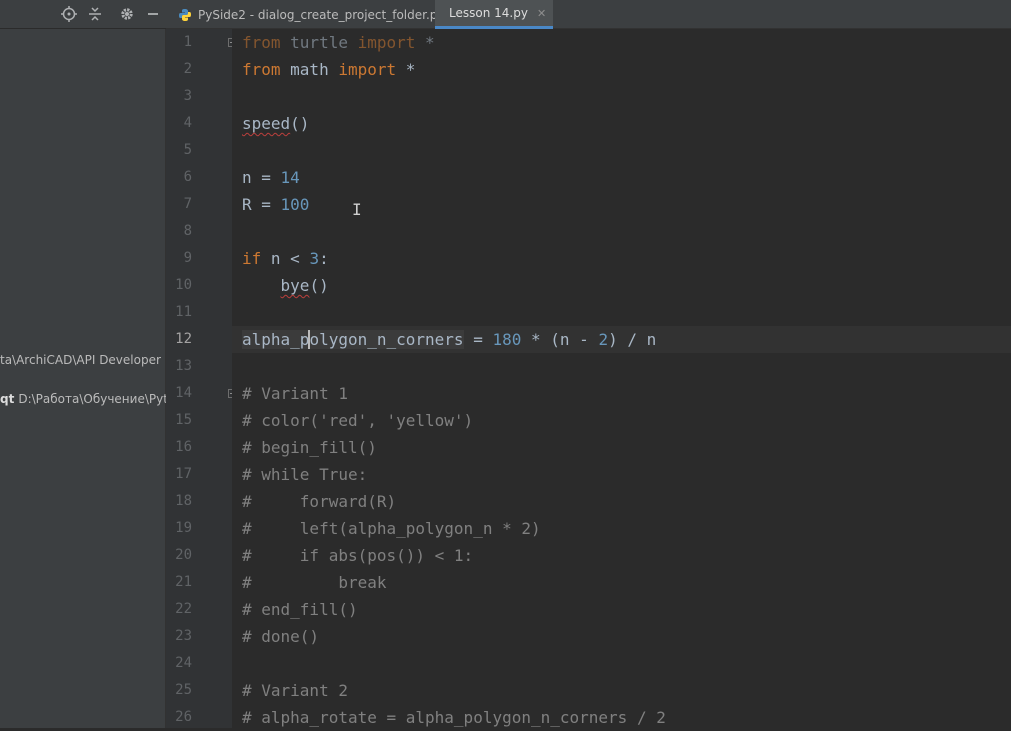 Image resolution: width=1011 pixels, height=731 pixels. I want to click on line-number: 21, so click(183, 582).